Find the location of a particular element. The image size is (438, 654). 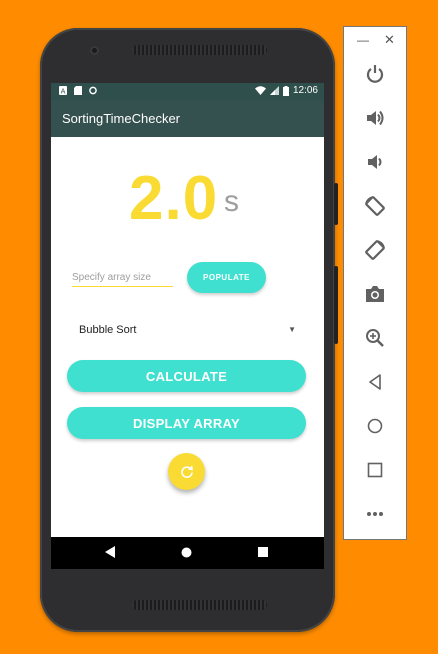

refresh-icon is located at coordinates (186, 471).